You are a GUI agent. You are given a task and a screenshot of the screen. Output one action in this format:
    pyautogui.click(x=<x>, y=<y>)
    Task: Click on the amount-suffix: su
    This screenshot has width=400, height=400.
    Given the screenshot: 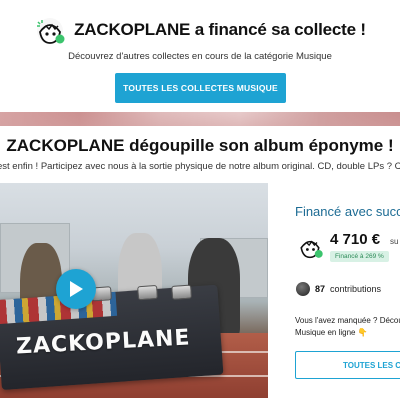 What is the action you would take?
    pyautogui.click(x=394, y=241)
    